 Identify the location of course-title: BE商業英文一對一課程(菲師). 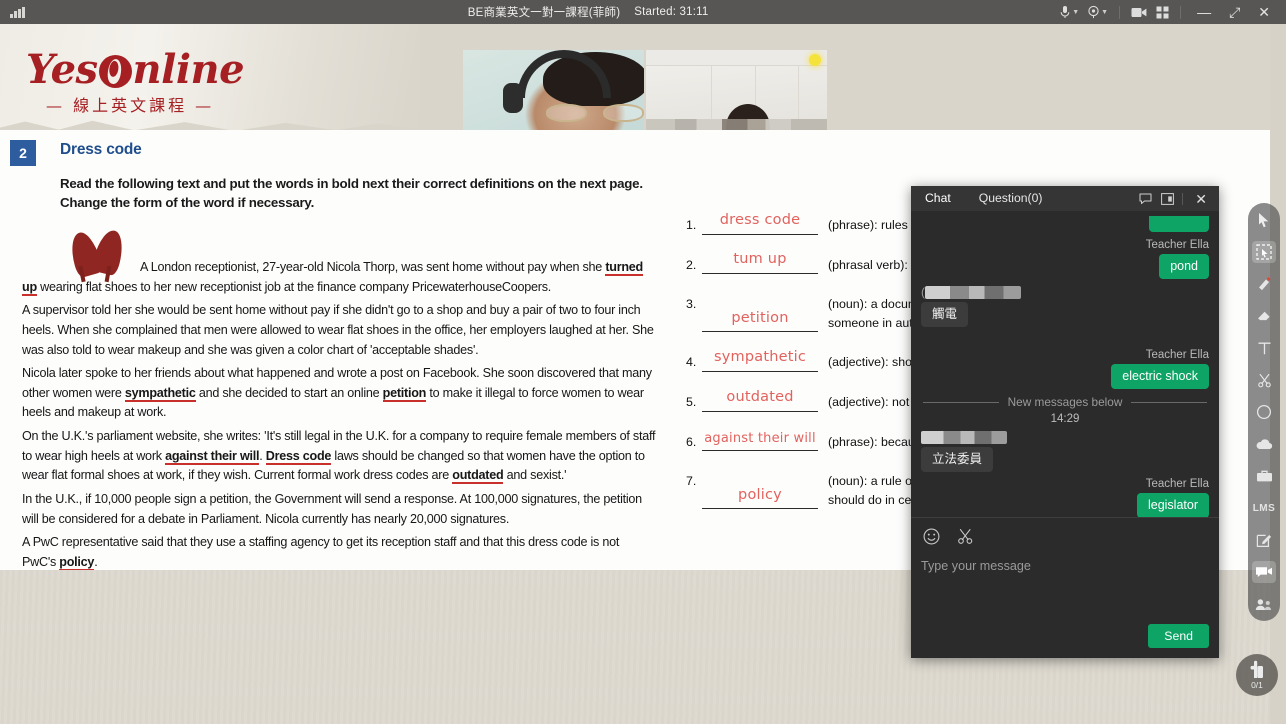
(544, 13).